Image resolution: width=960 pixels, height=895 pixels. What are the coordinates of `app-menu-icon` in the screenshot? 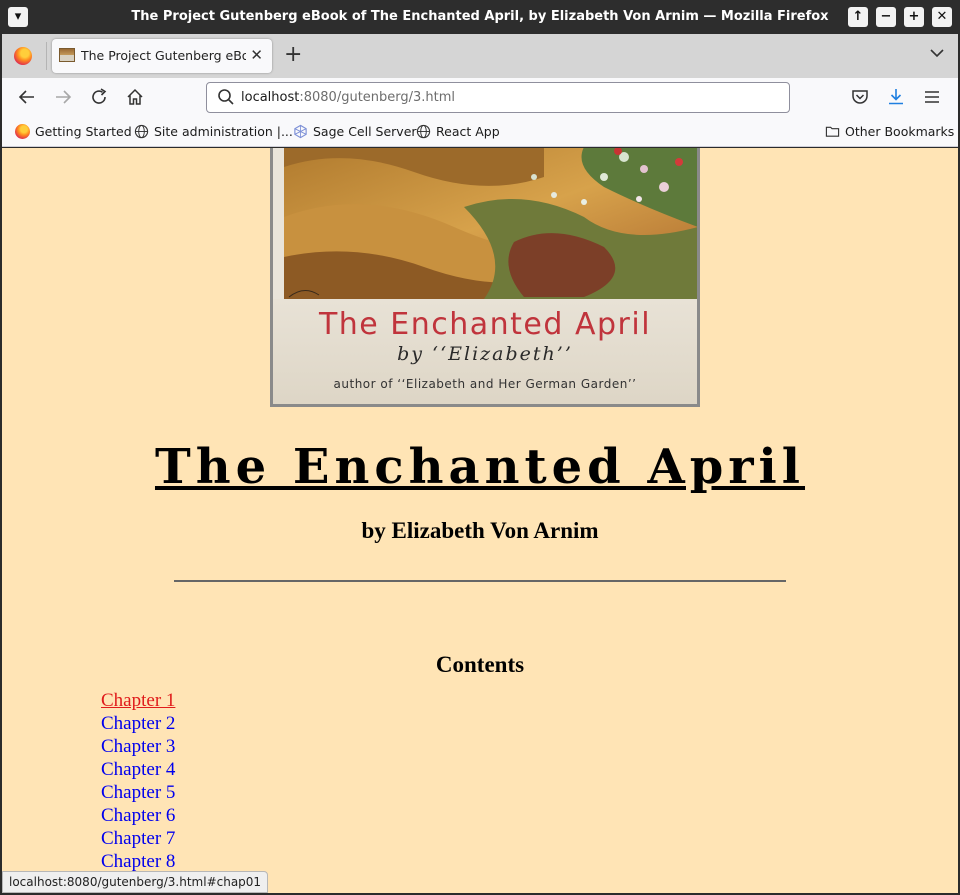 It's located at (932, 98).